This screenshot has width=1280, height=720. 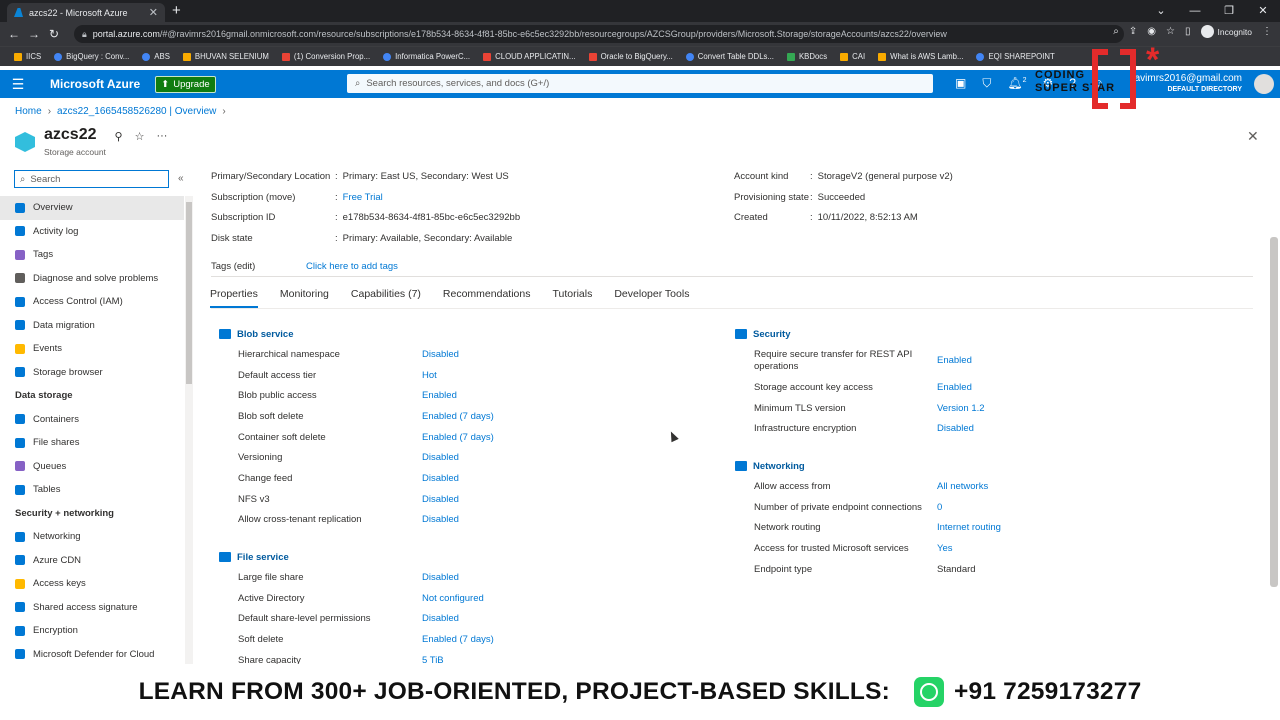 I want to click on property-value: Not configured, so click(x=453, y=598).